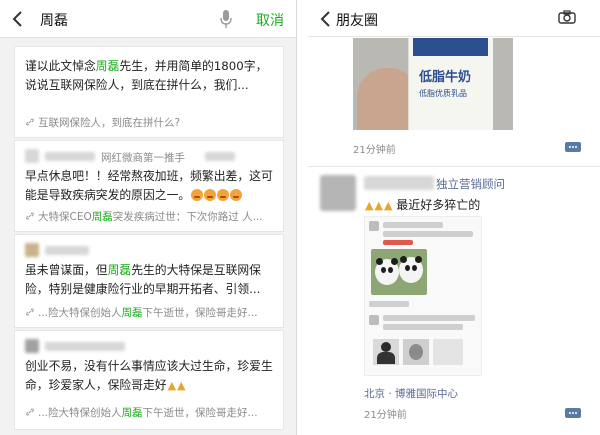 This screenshot has height=435, width=600. I want to click on result-source: 互联网保险人，到底在拼什么?, so click(152, 122).